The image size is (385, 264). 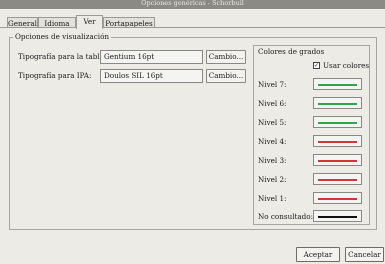 I want to click on level-7-label: Nivel 7:, so click(x=272, y=84).